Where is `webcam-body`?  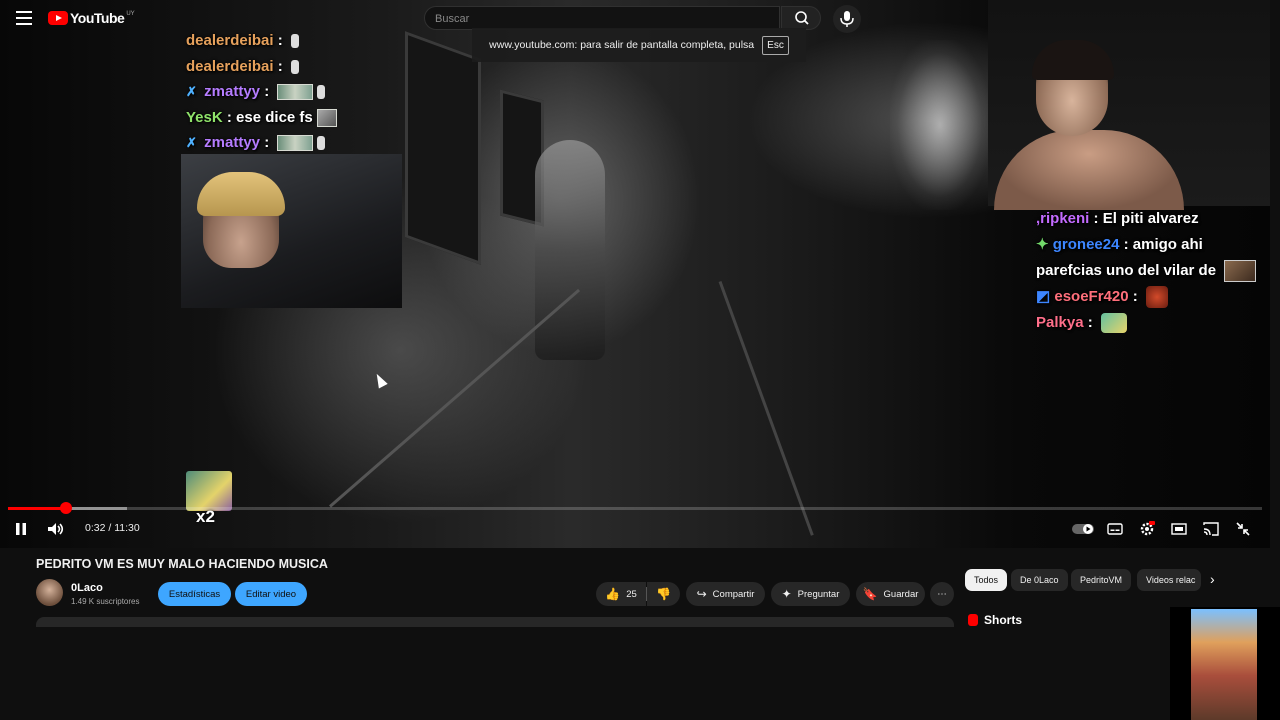 webcam-body is located at coordinates (1089, 170).